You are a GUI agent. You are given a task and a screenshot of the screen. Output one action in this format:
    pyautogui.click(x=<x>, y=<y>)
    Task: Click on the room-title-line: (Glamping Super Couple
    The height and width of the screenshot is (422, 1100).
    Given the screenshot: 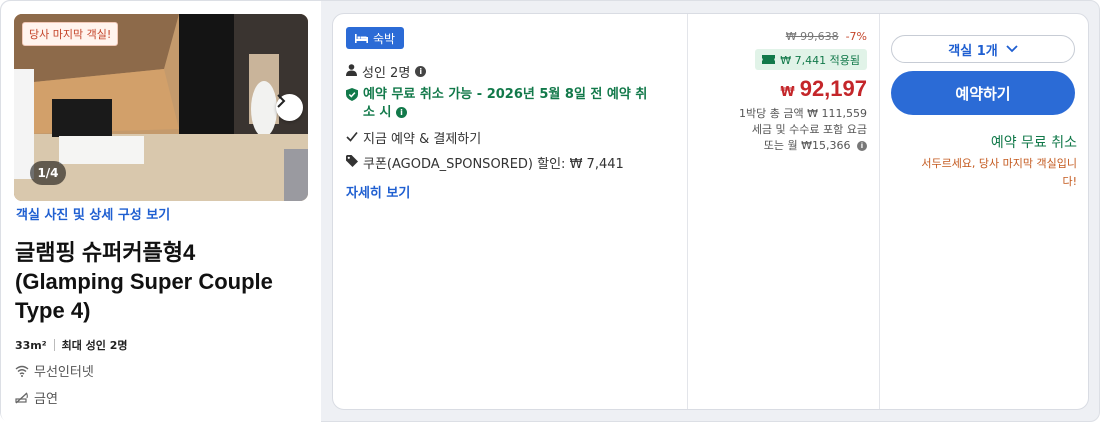 What is the action you would take?
    pyautogui.click(x=144, y=281)
    